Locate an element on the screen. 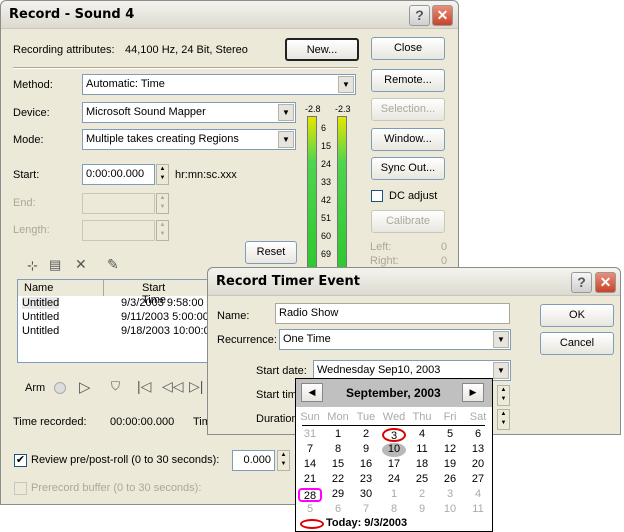 This screenshot has width=624, height=532. next-month-button: ▶ is located at coordinates (473, 392).